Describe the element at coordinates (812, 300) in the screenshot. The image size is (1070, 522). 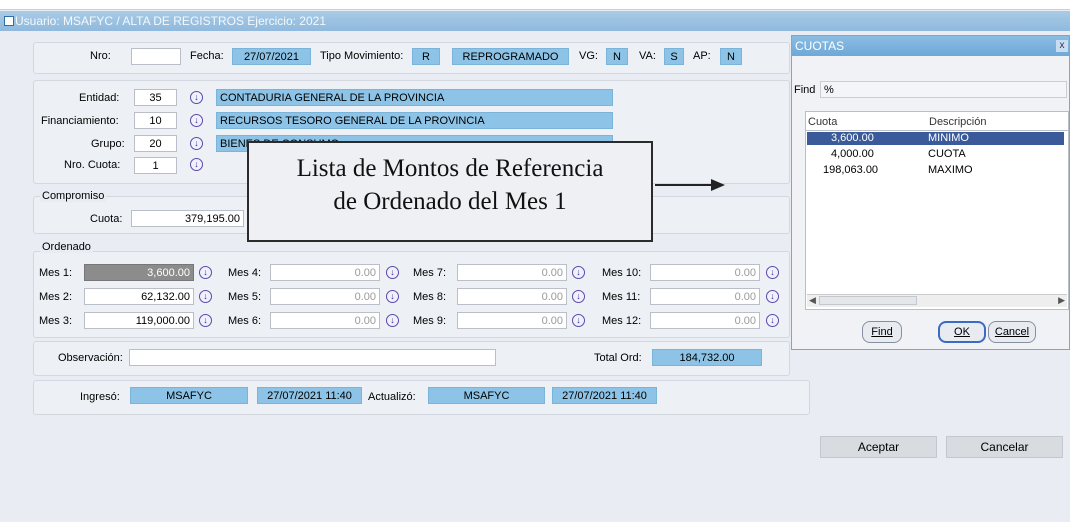
I see `scroll-left-icon: ◀` at that location.